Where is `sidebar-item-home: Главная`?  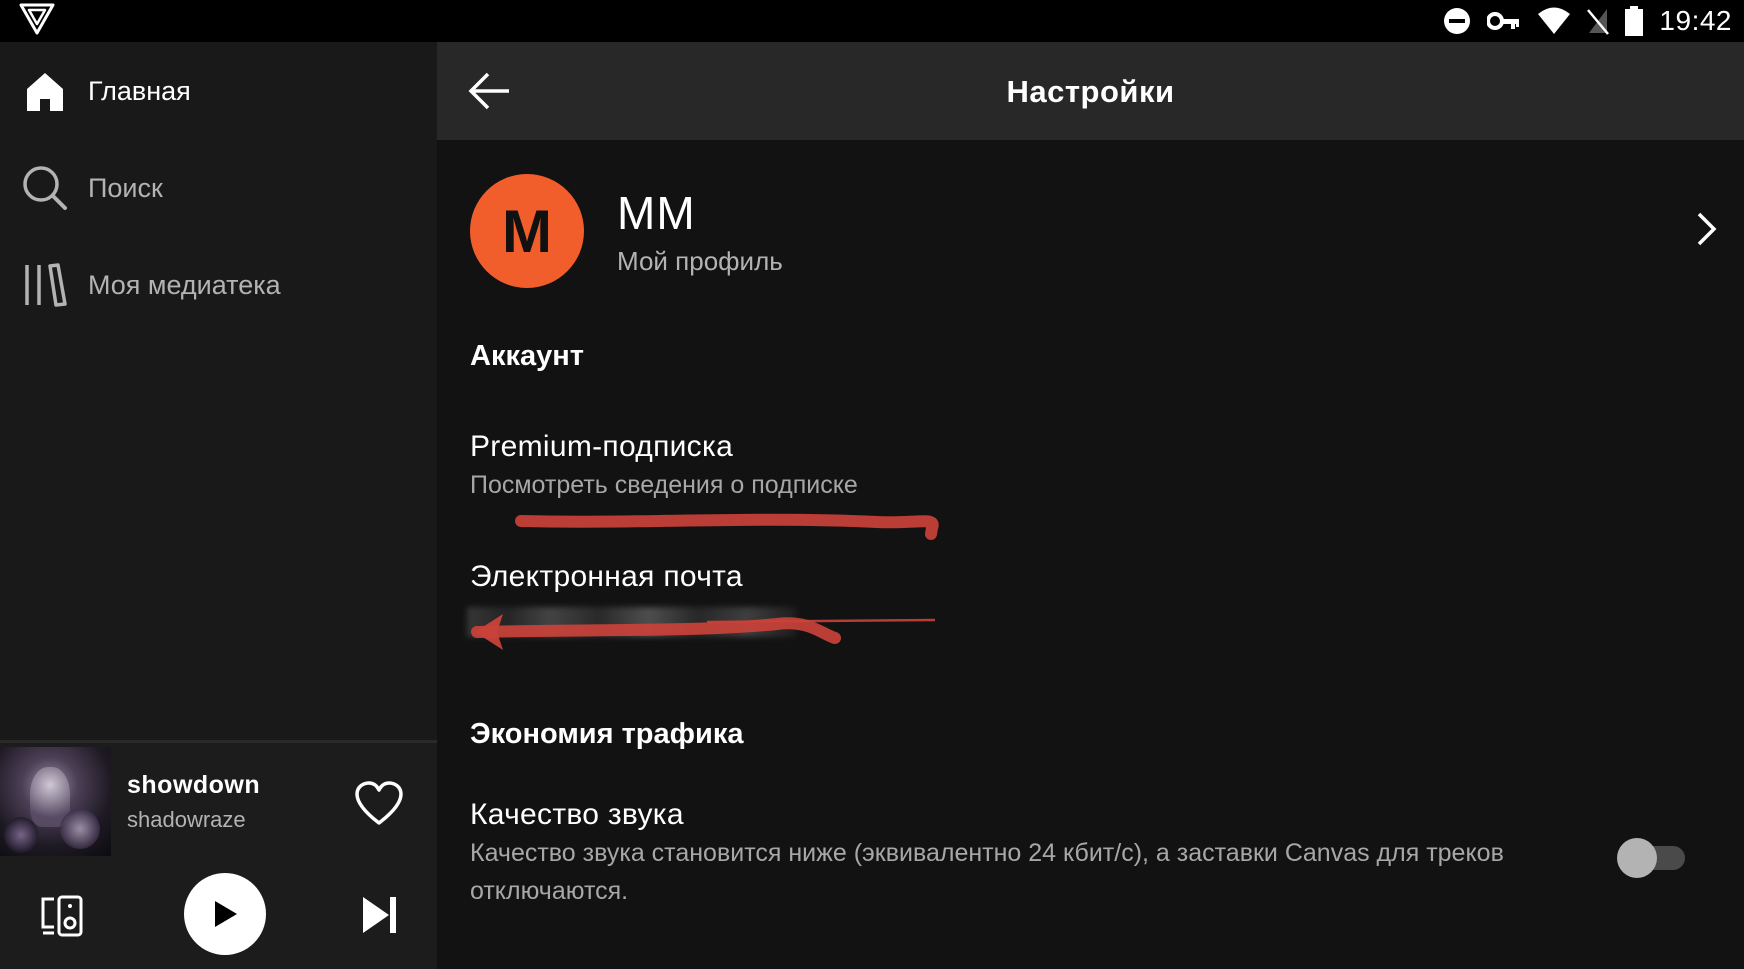
sidebar-item-home: Главная is located at coordinates (106, 91).